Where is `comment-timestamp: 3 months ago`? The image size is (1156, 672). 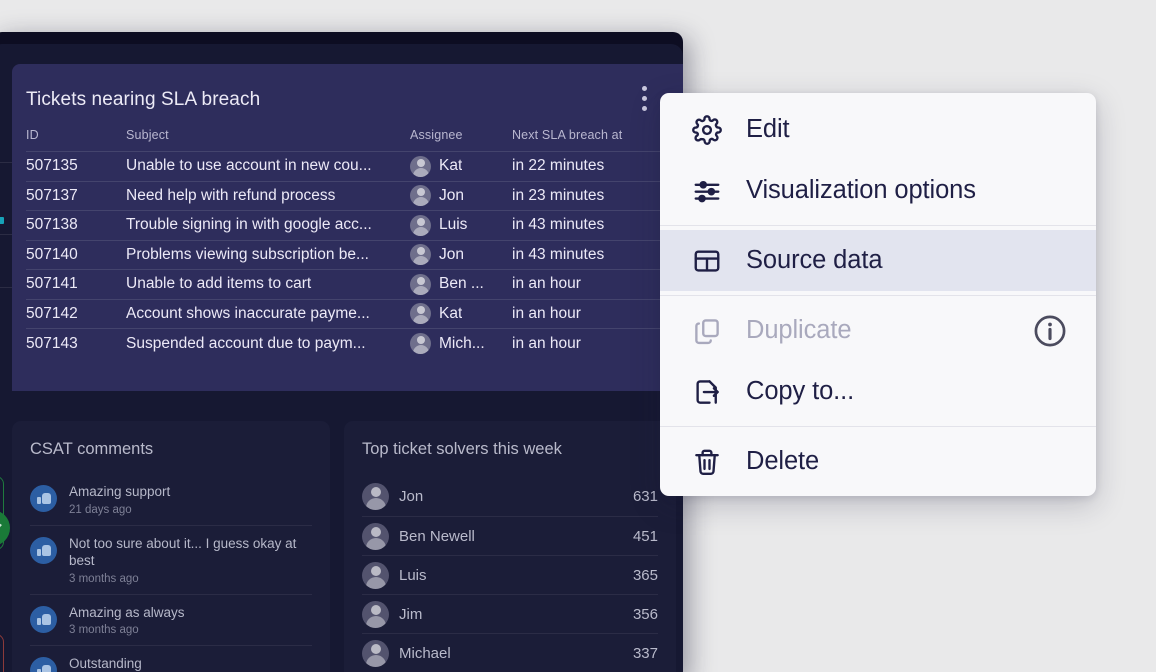 comment-timestamp: 3 months ago is located at coordinates (104, 630).